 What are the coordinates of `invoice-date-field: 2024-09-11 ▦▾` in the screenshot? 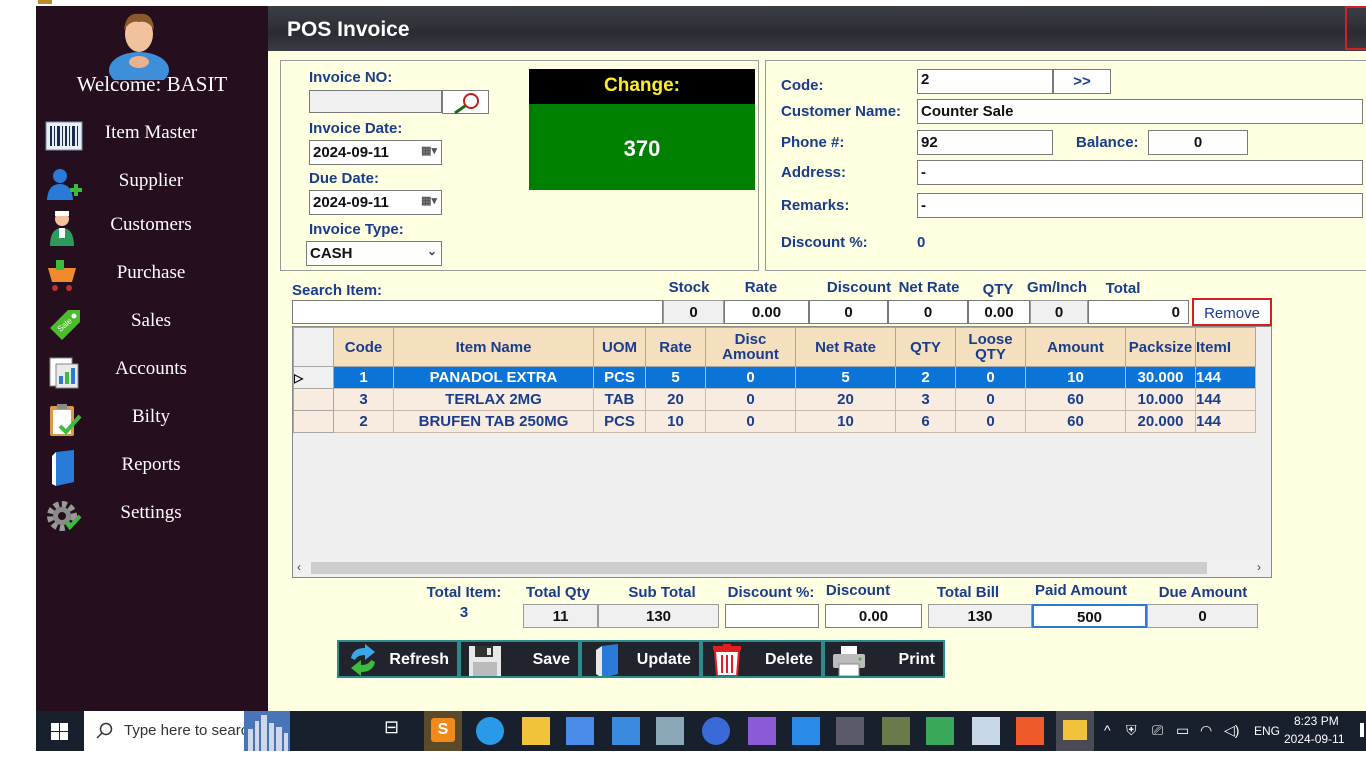 It's located at (375, 152).